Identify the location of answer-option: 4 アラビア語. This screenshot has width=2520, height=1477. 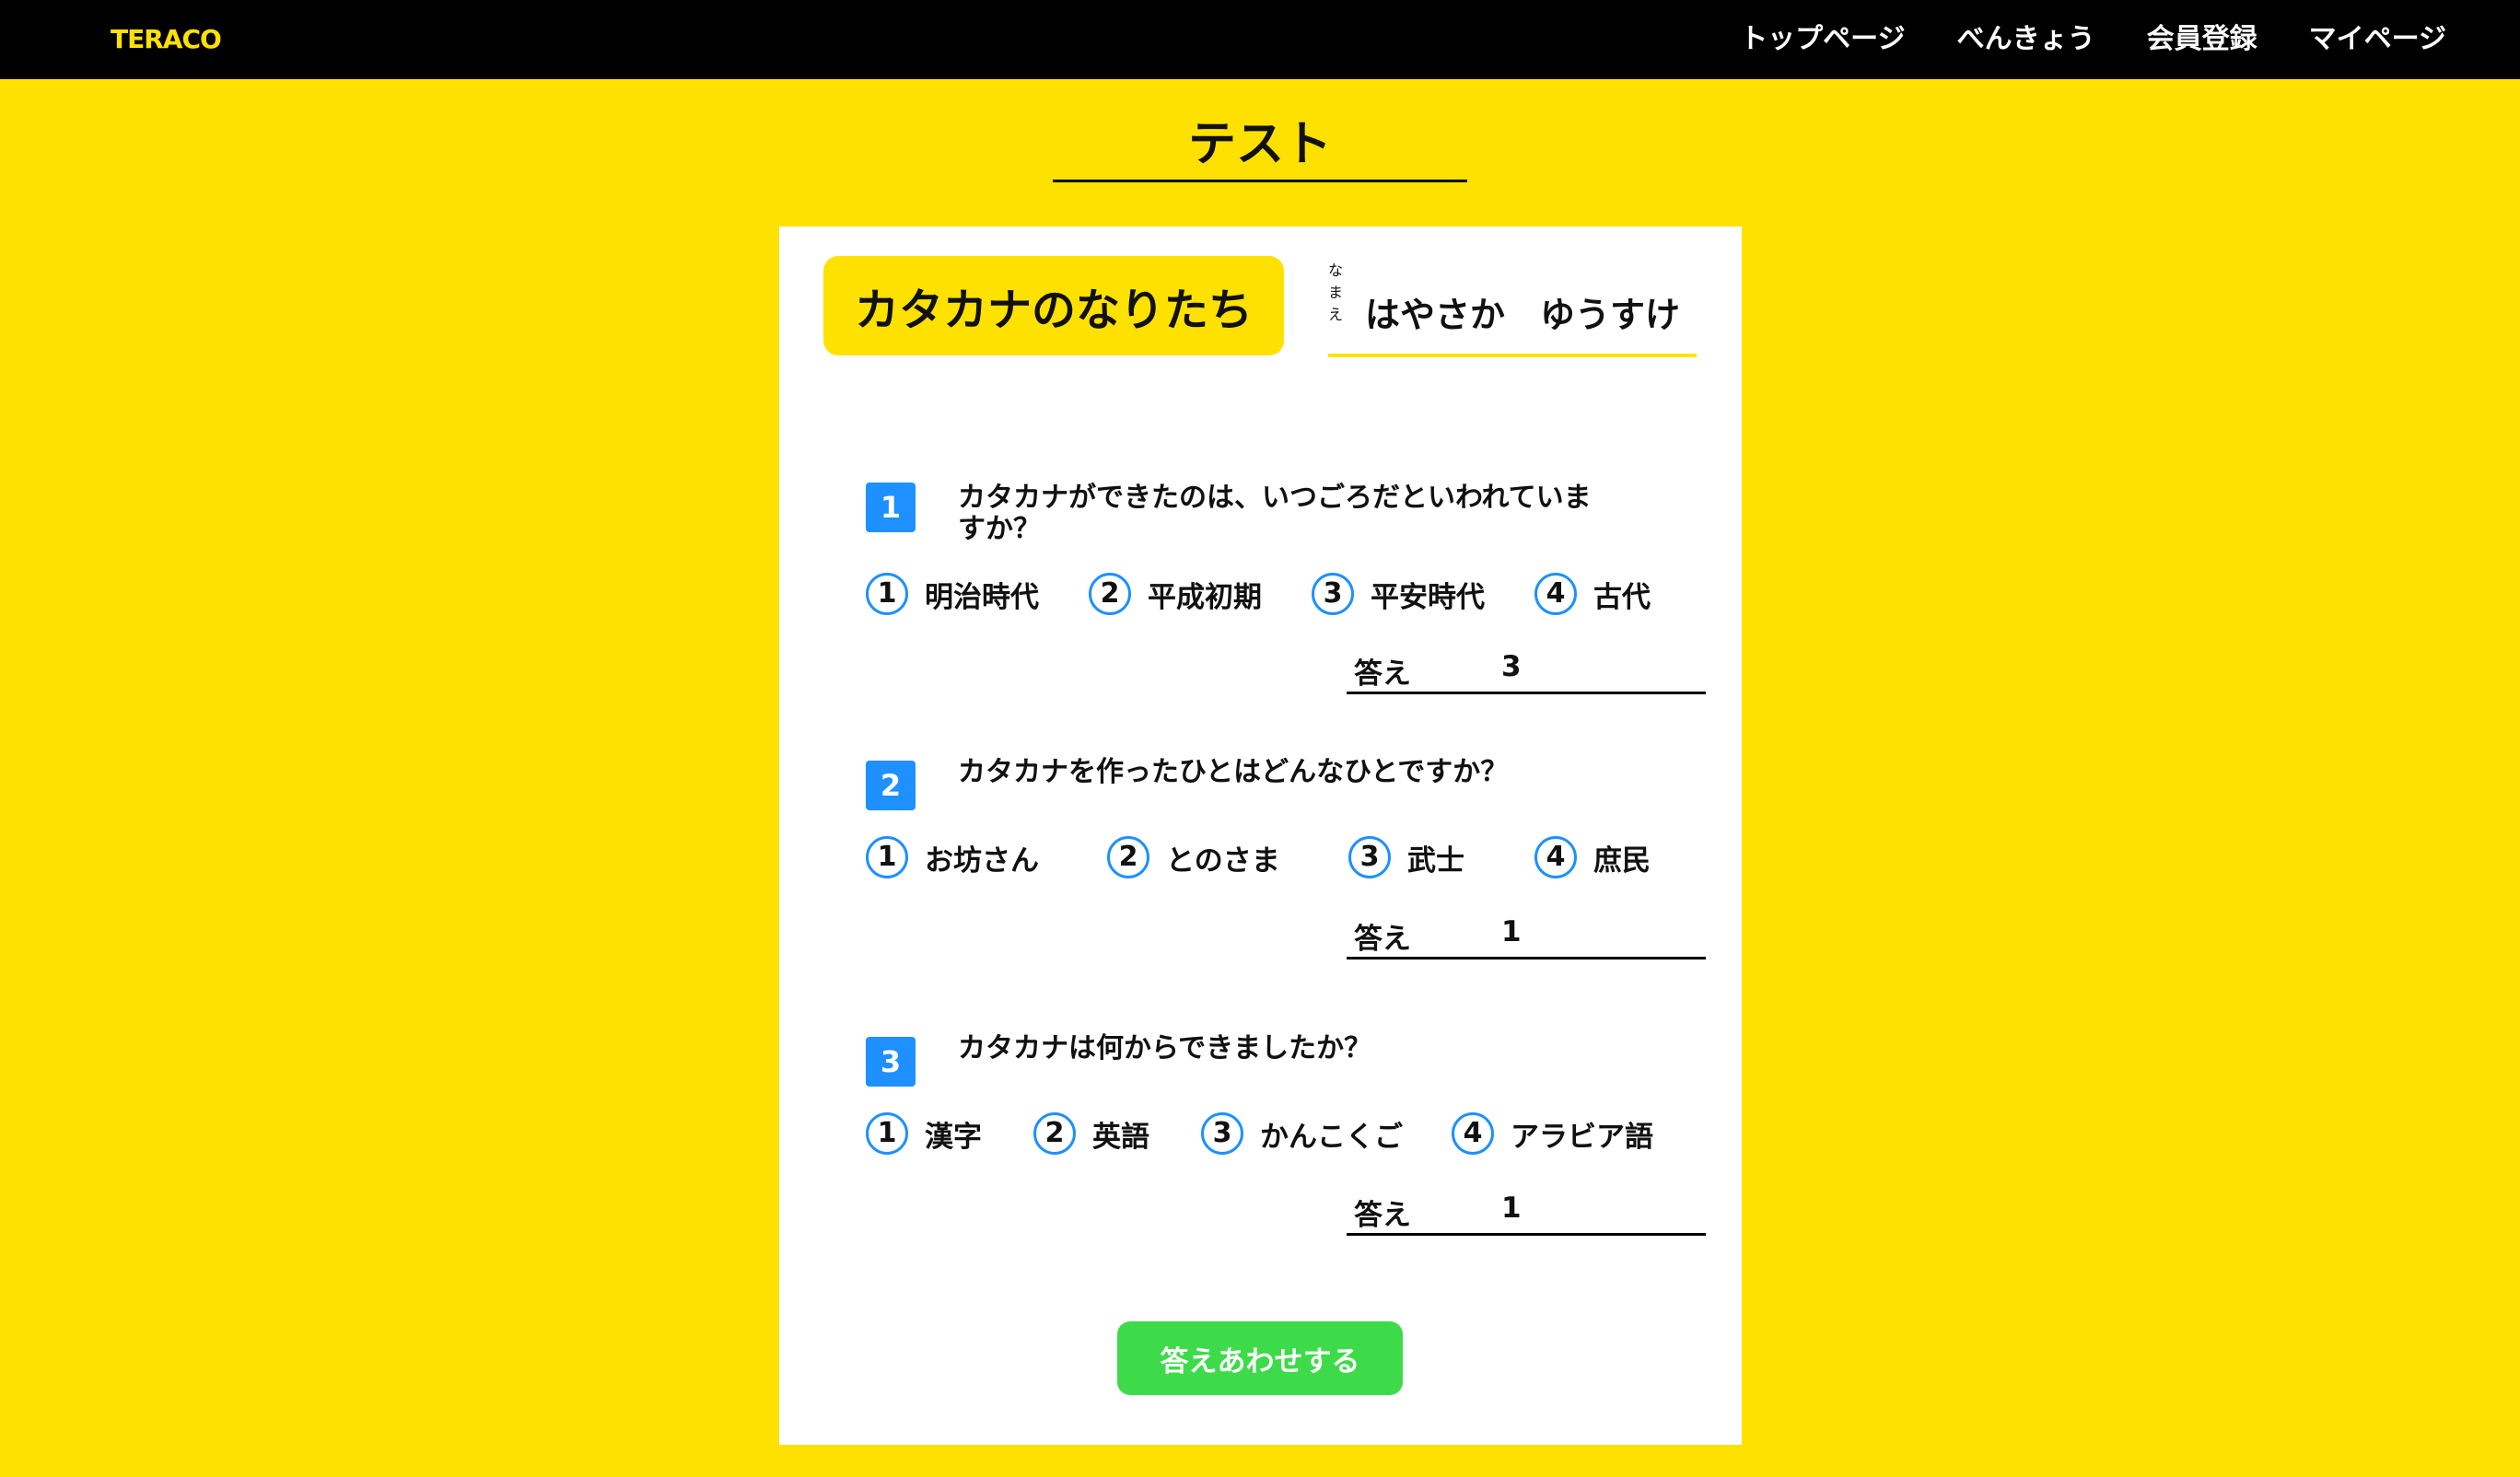
(1552, 1133).